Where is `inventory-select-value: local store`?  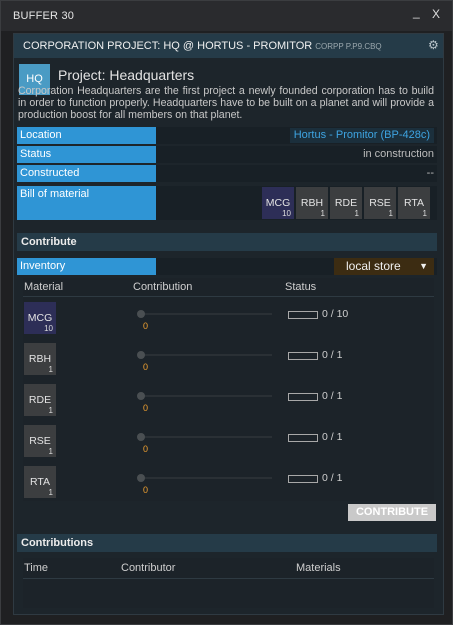
inventory-select-value: local store is located at coordinates (373, 266).